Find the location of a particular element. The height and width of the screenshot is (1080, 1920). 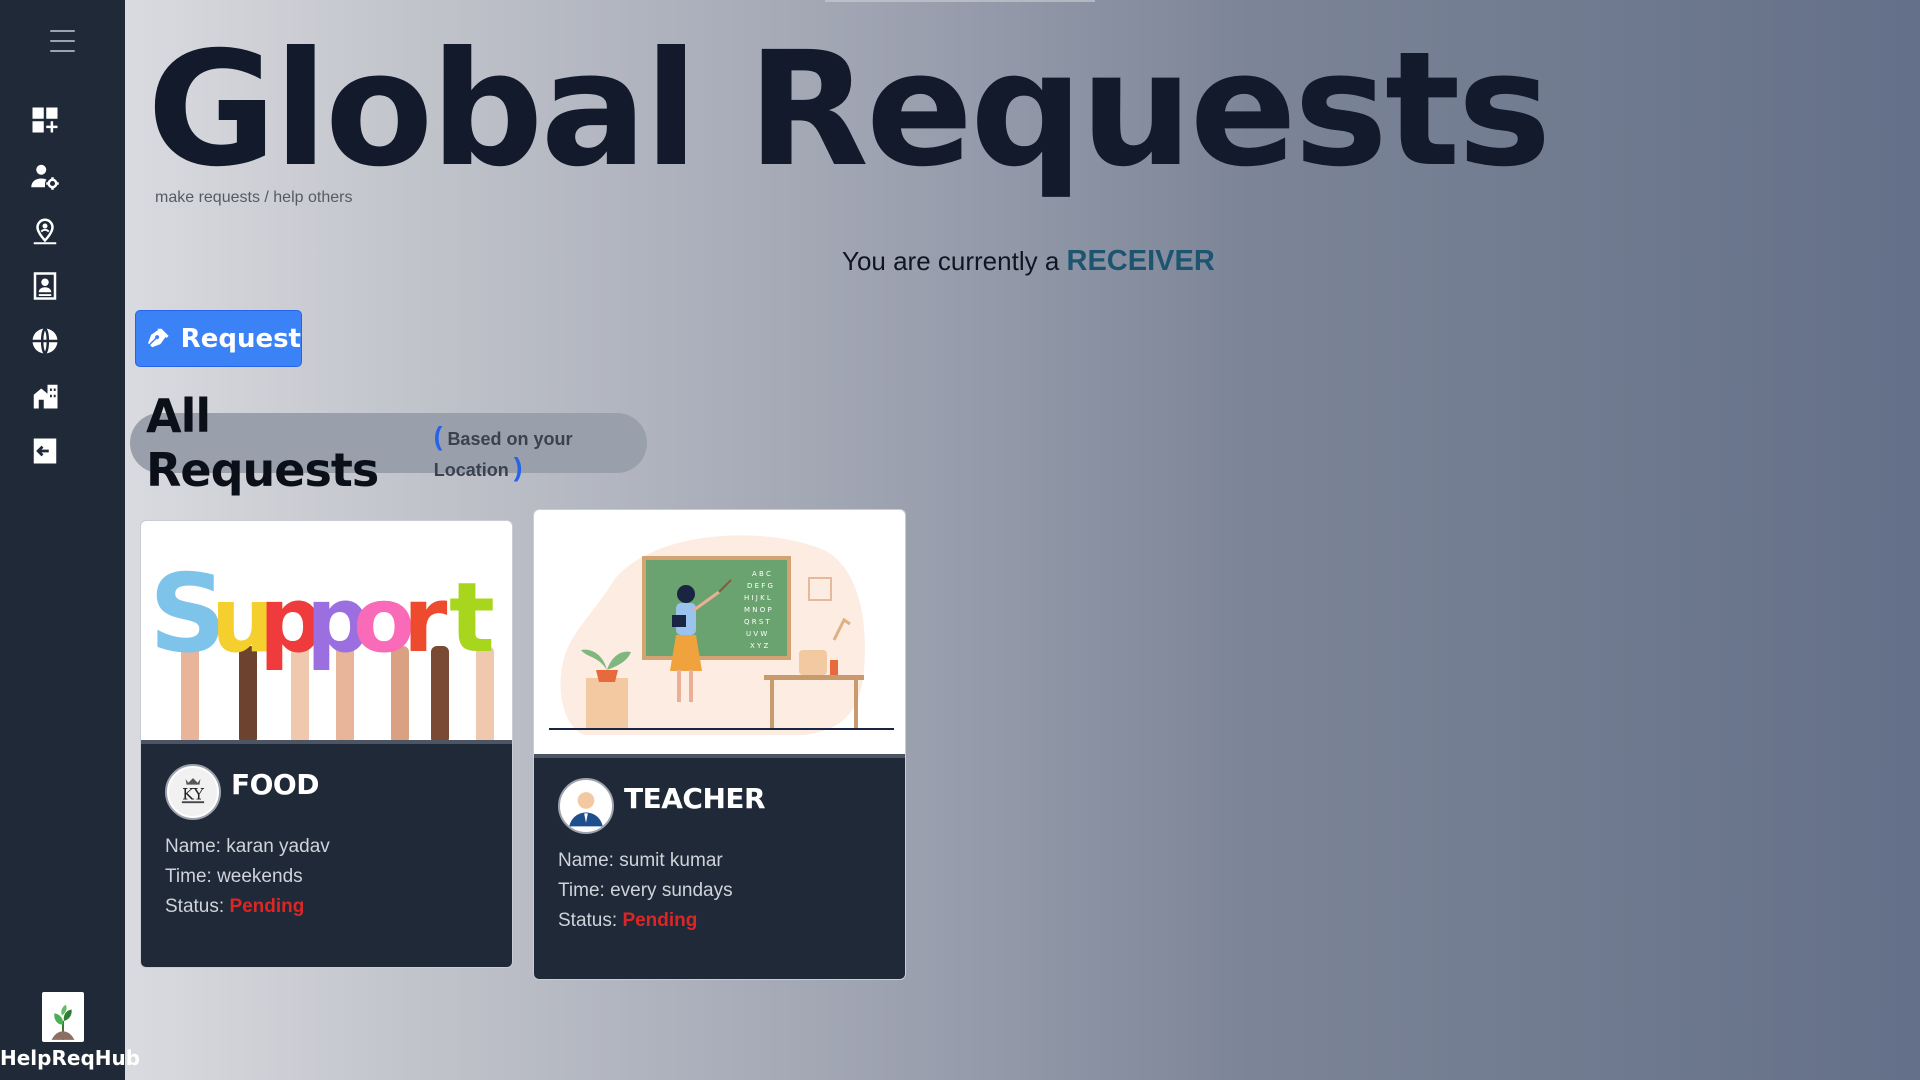

user-settings-icon is located at coordinates (45, 176).